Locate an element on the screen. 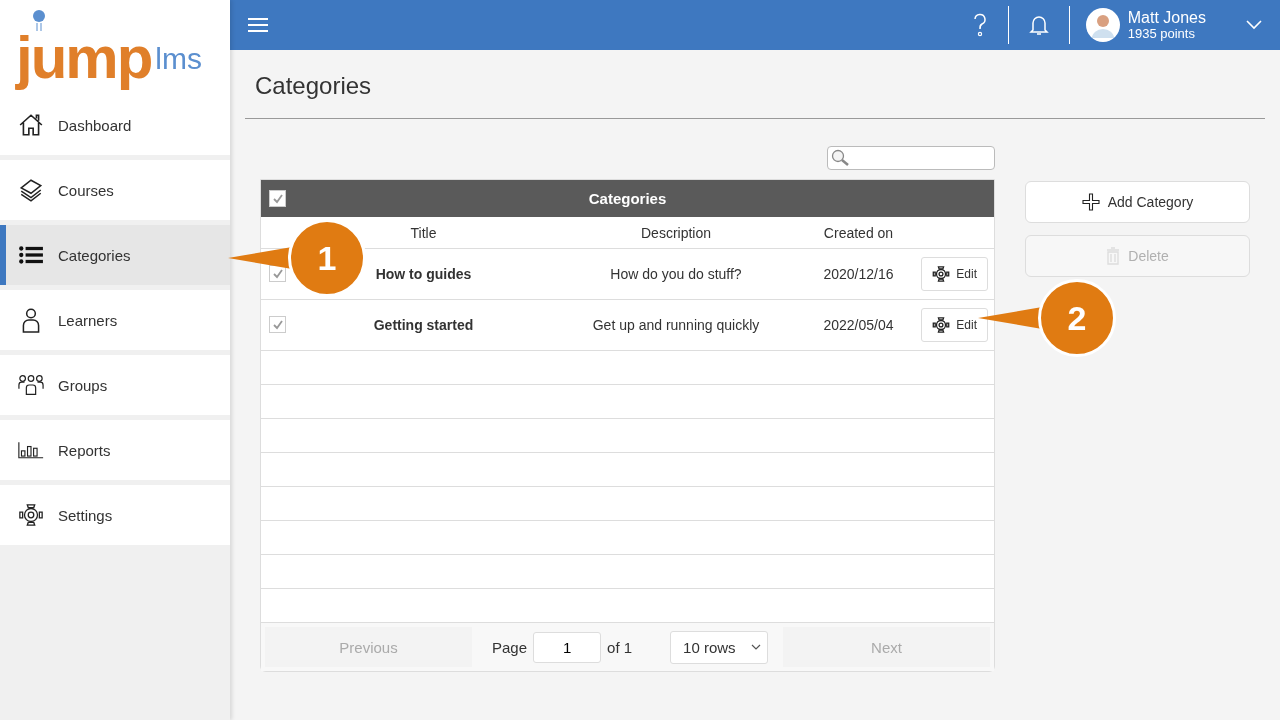  table-cell-text: How do you do stuff? is located at coordinates (676, 274).